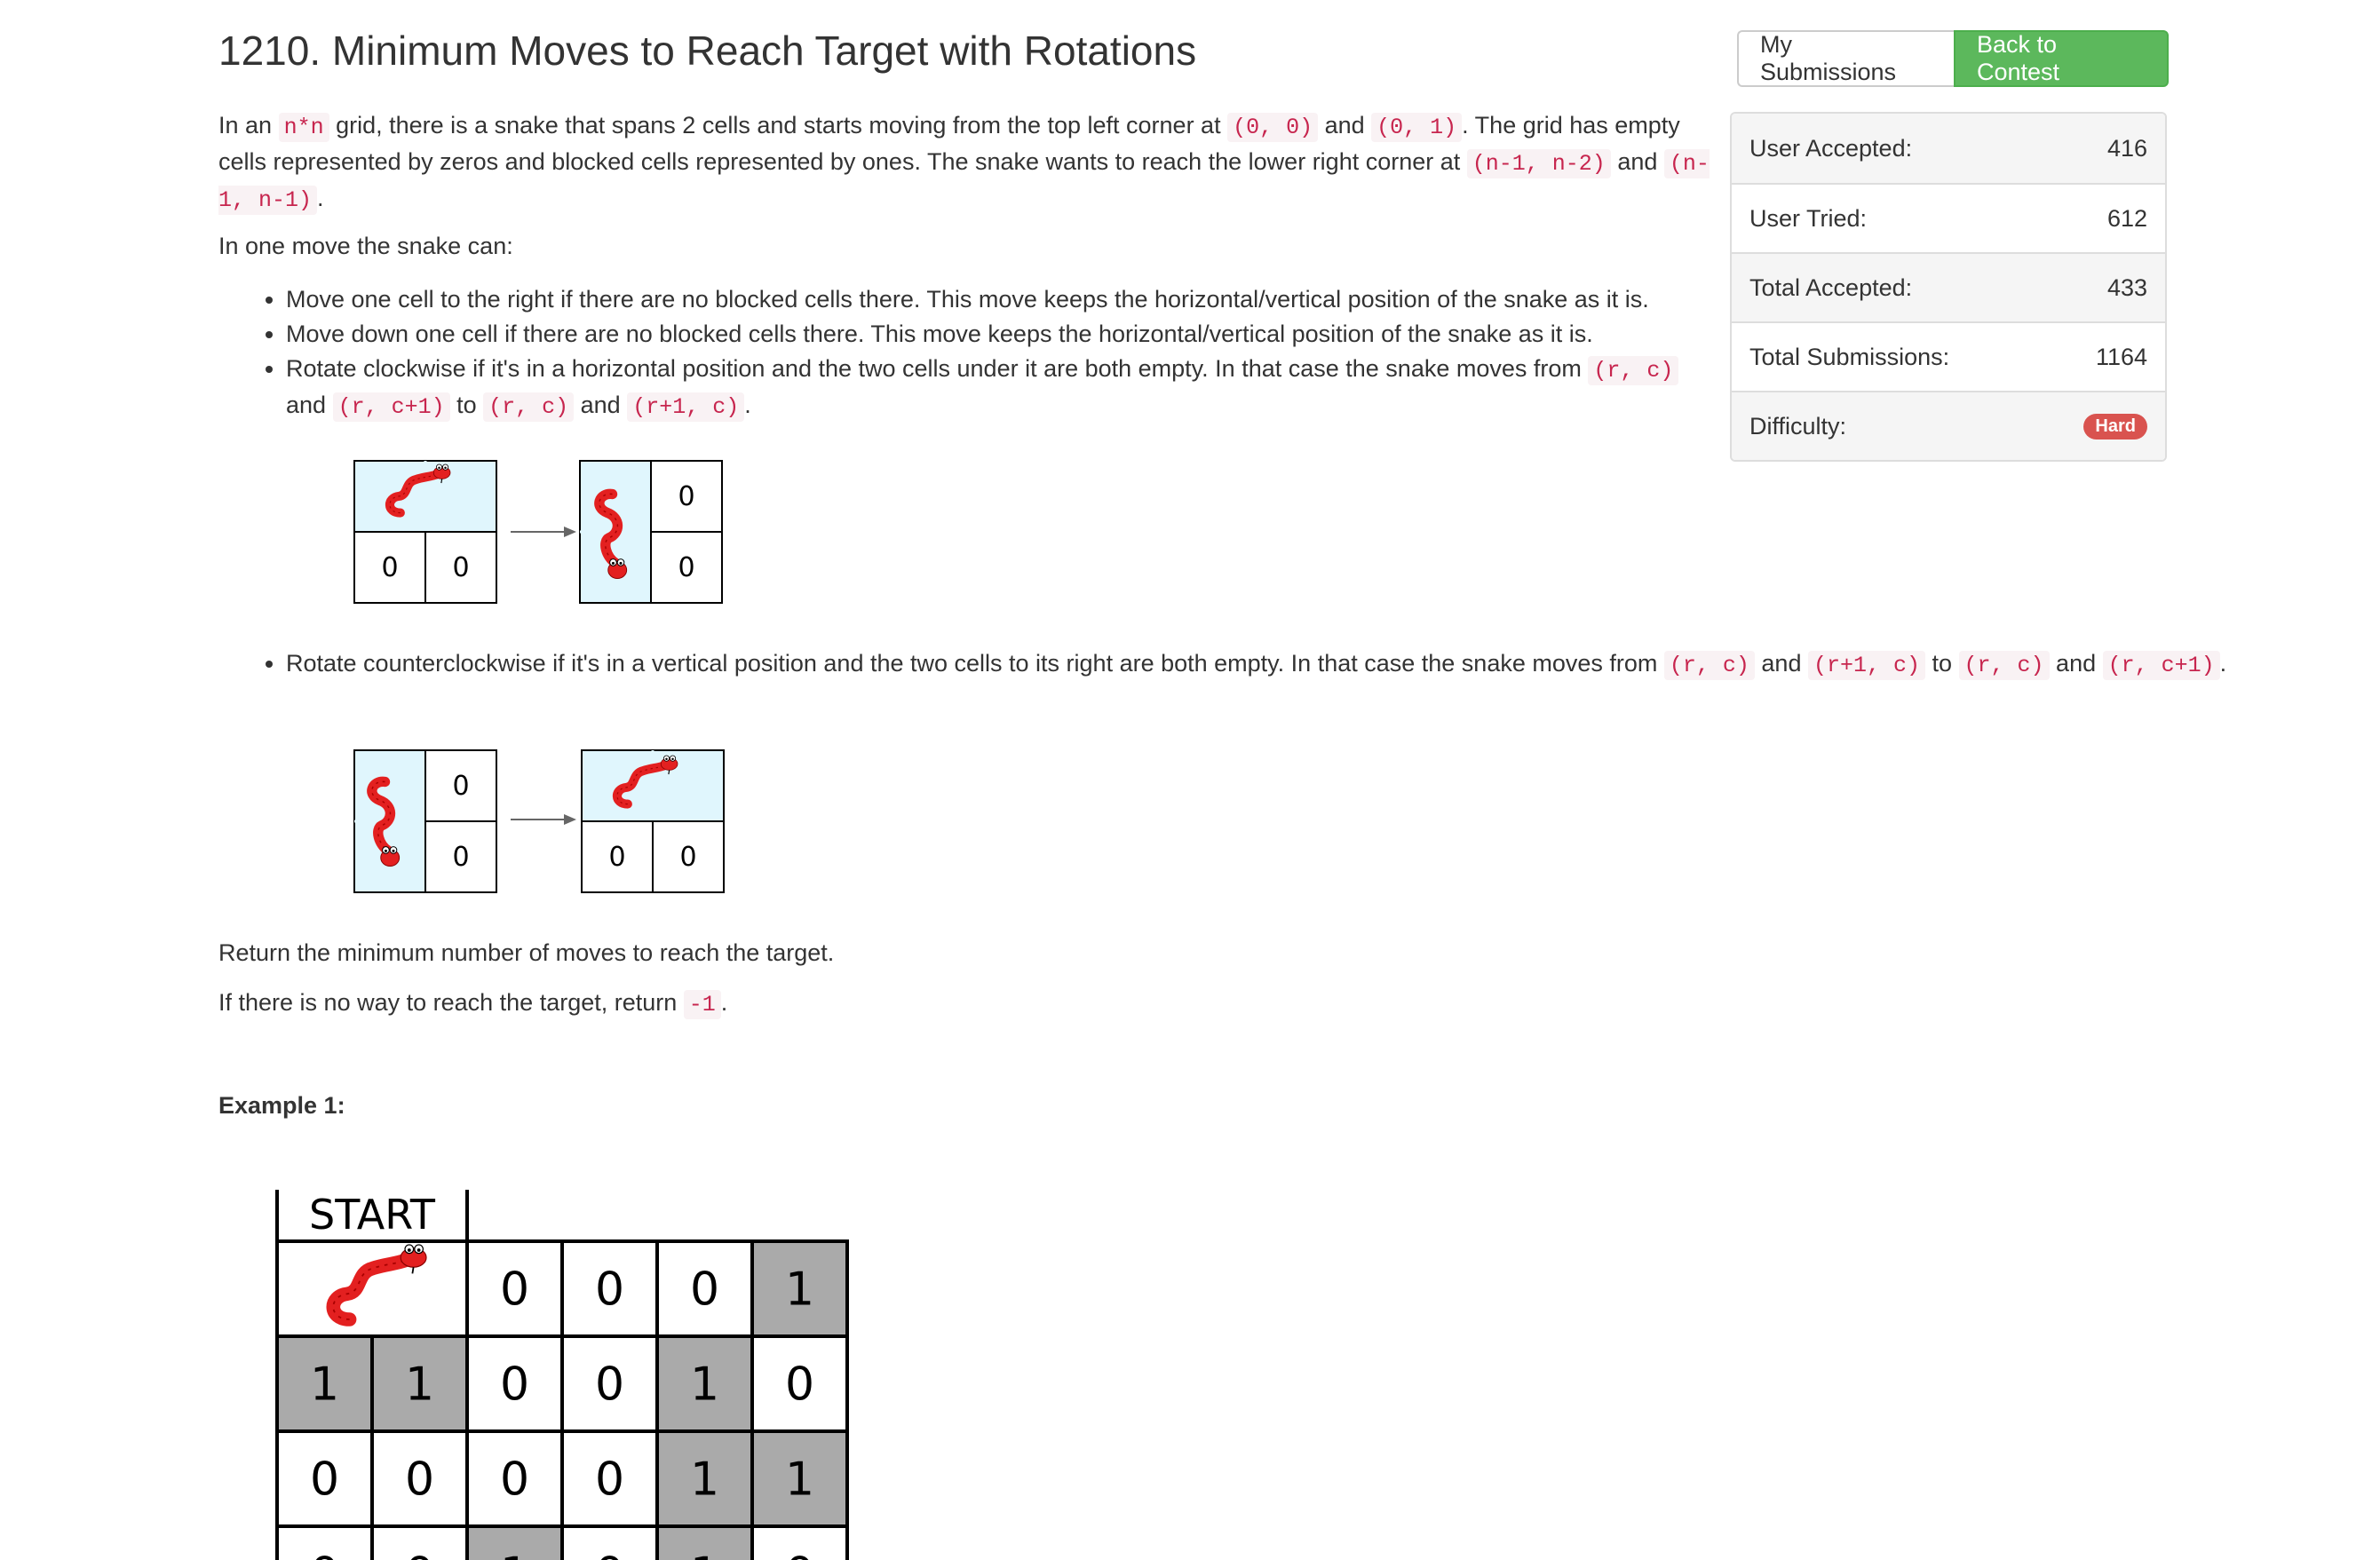 The width and height of the screenshot is (2380, 1560). I want to click on stat-label: Total Accepted:, so click(1831, 287).